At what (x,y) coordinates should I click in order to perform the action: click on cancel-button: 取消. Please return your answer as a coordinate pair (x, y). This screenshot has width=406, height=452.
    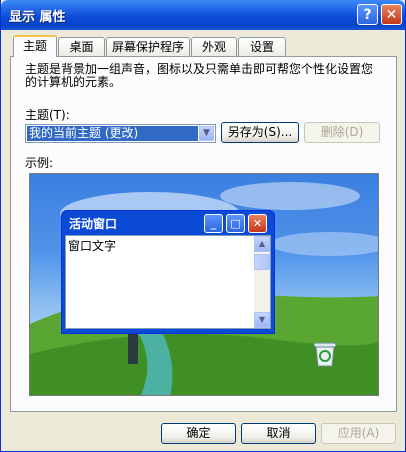
    Looking at the image, I should click on (278, 433).